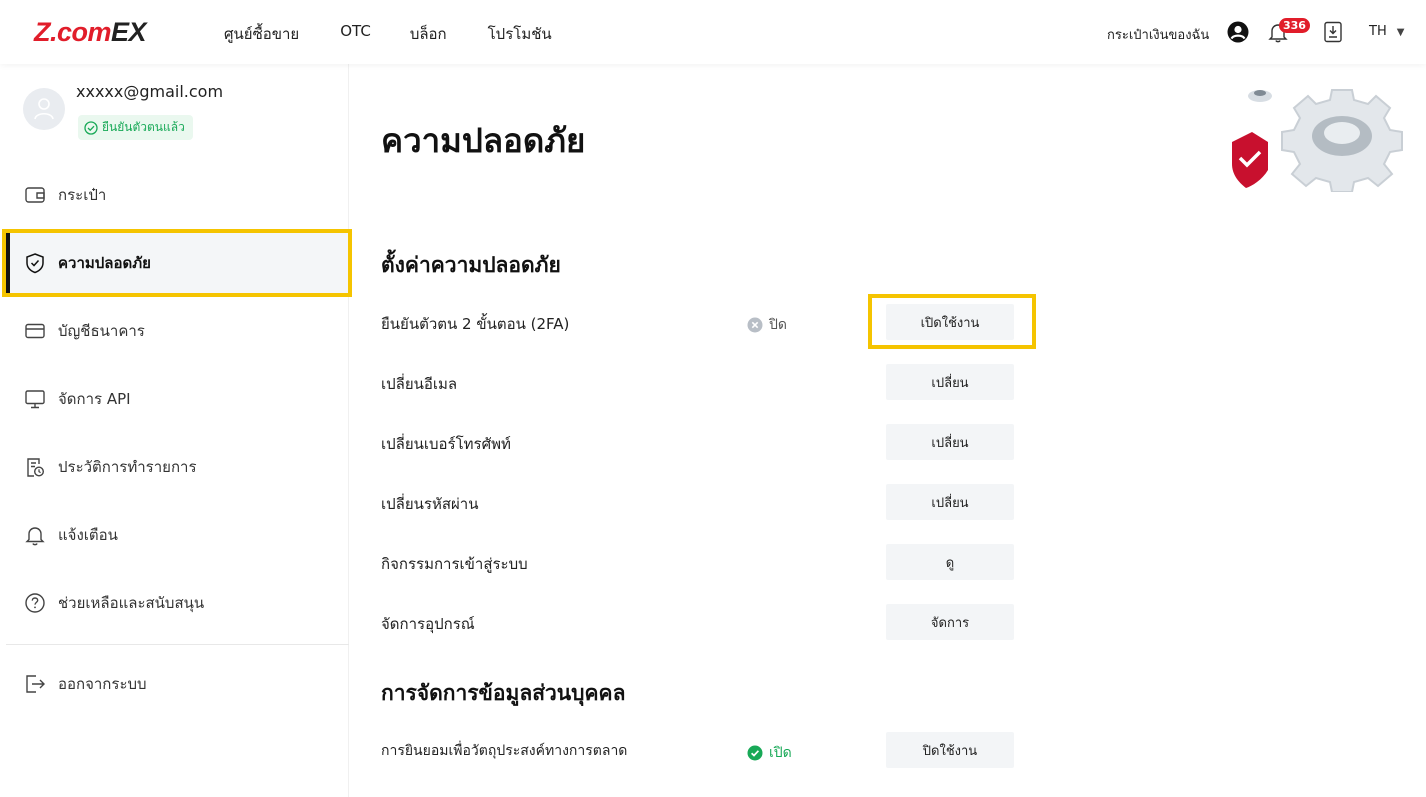 The height and width of the screenshot is (797, 1426). What do you see at coordinates (94, 399) in the screenshot?
I see `sidebar-item-label: จัดการ API` at bounding box center [94, 399].